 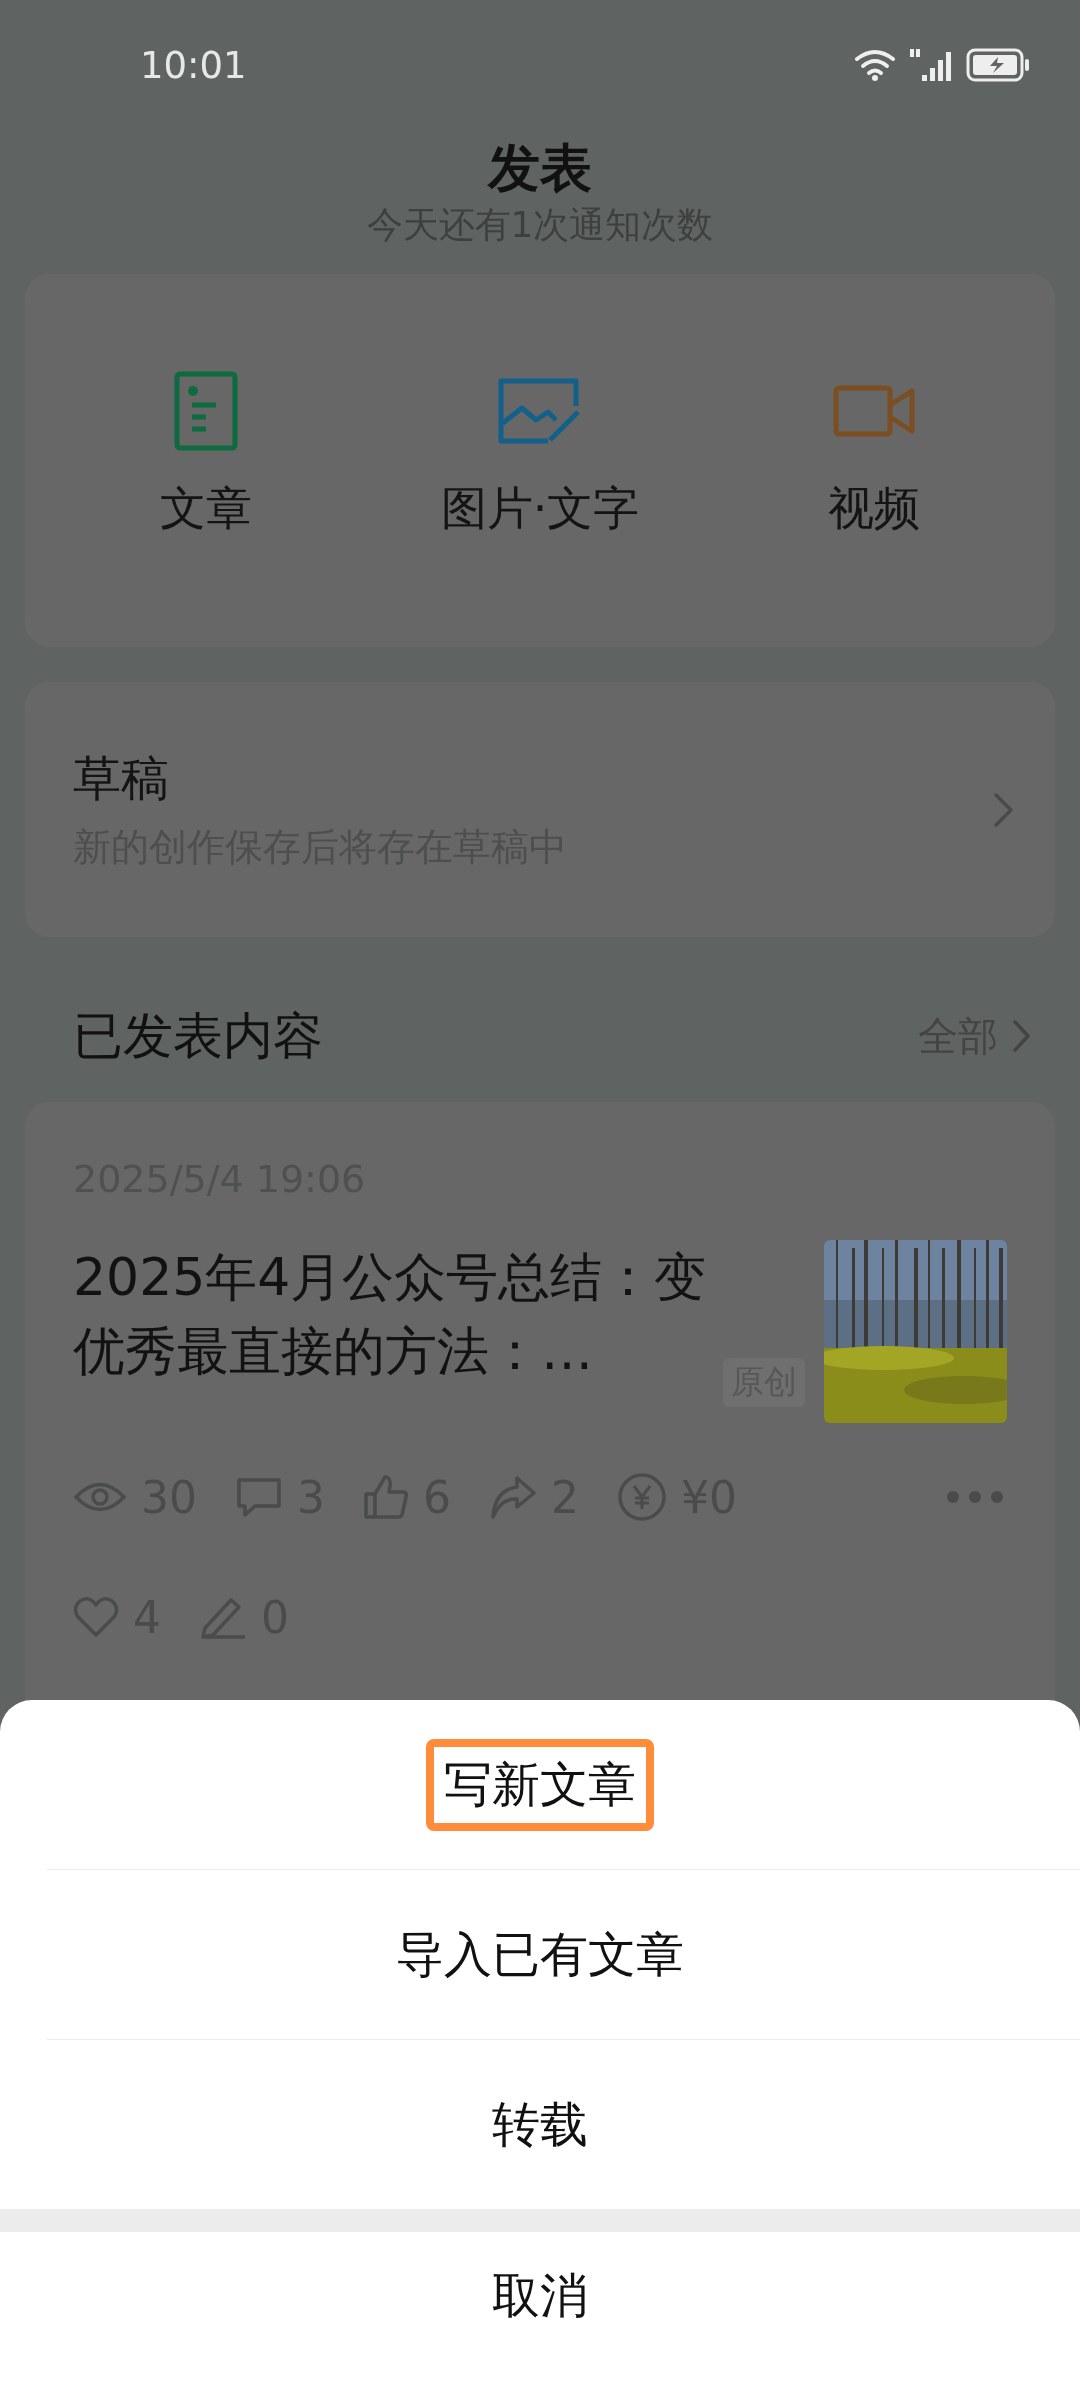 I want to click on wifi-icon, so click(x=875, y=65).